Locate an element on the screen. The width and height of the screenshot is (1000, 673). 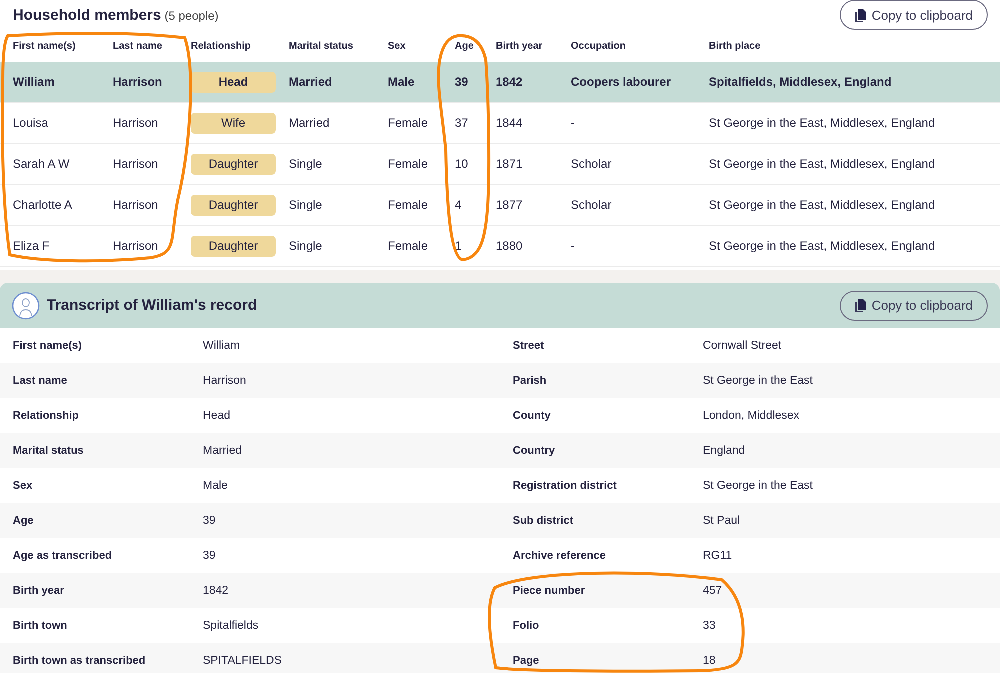
column-header: Relationship is located at coordinates (221, 47).